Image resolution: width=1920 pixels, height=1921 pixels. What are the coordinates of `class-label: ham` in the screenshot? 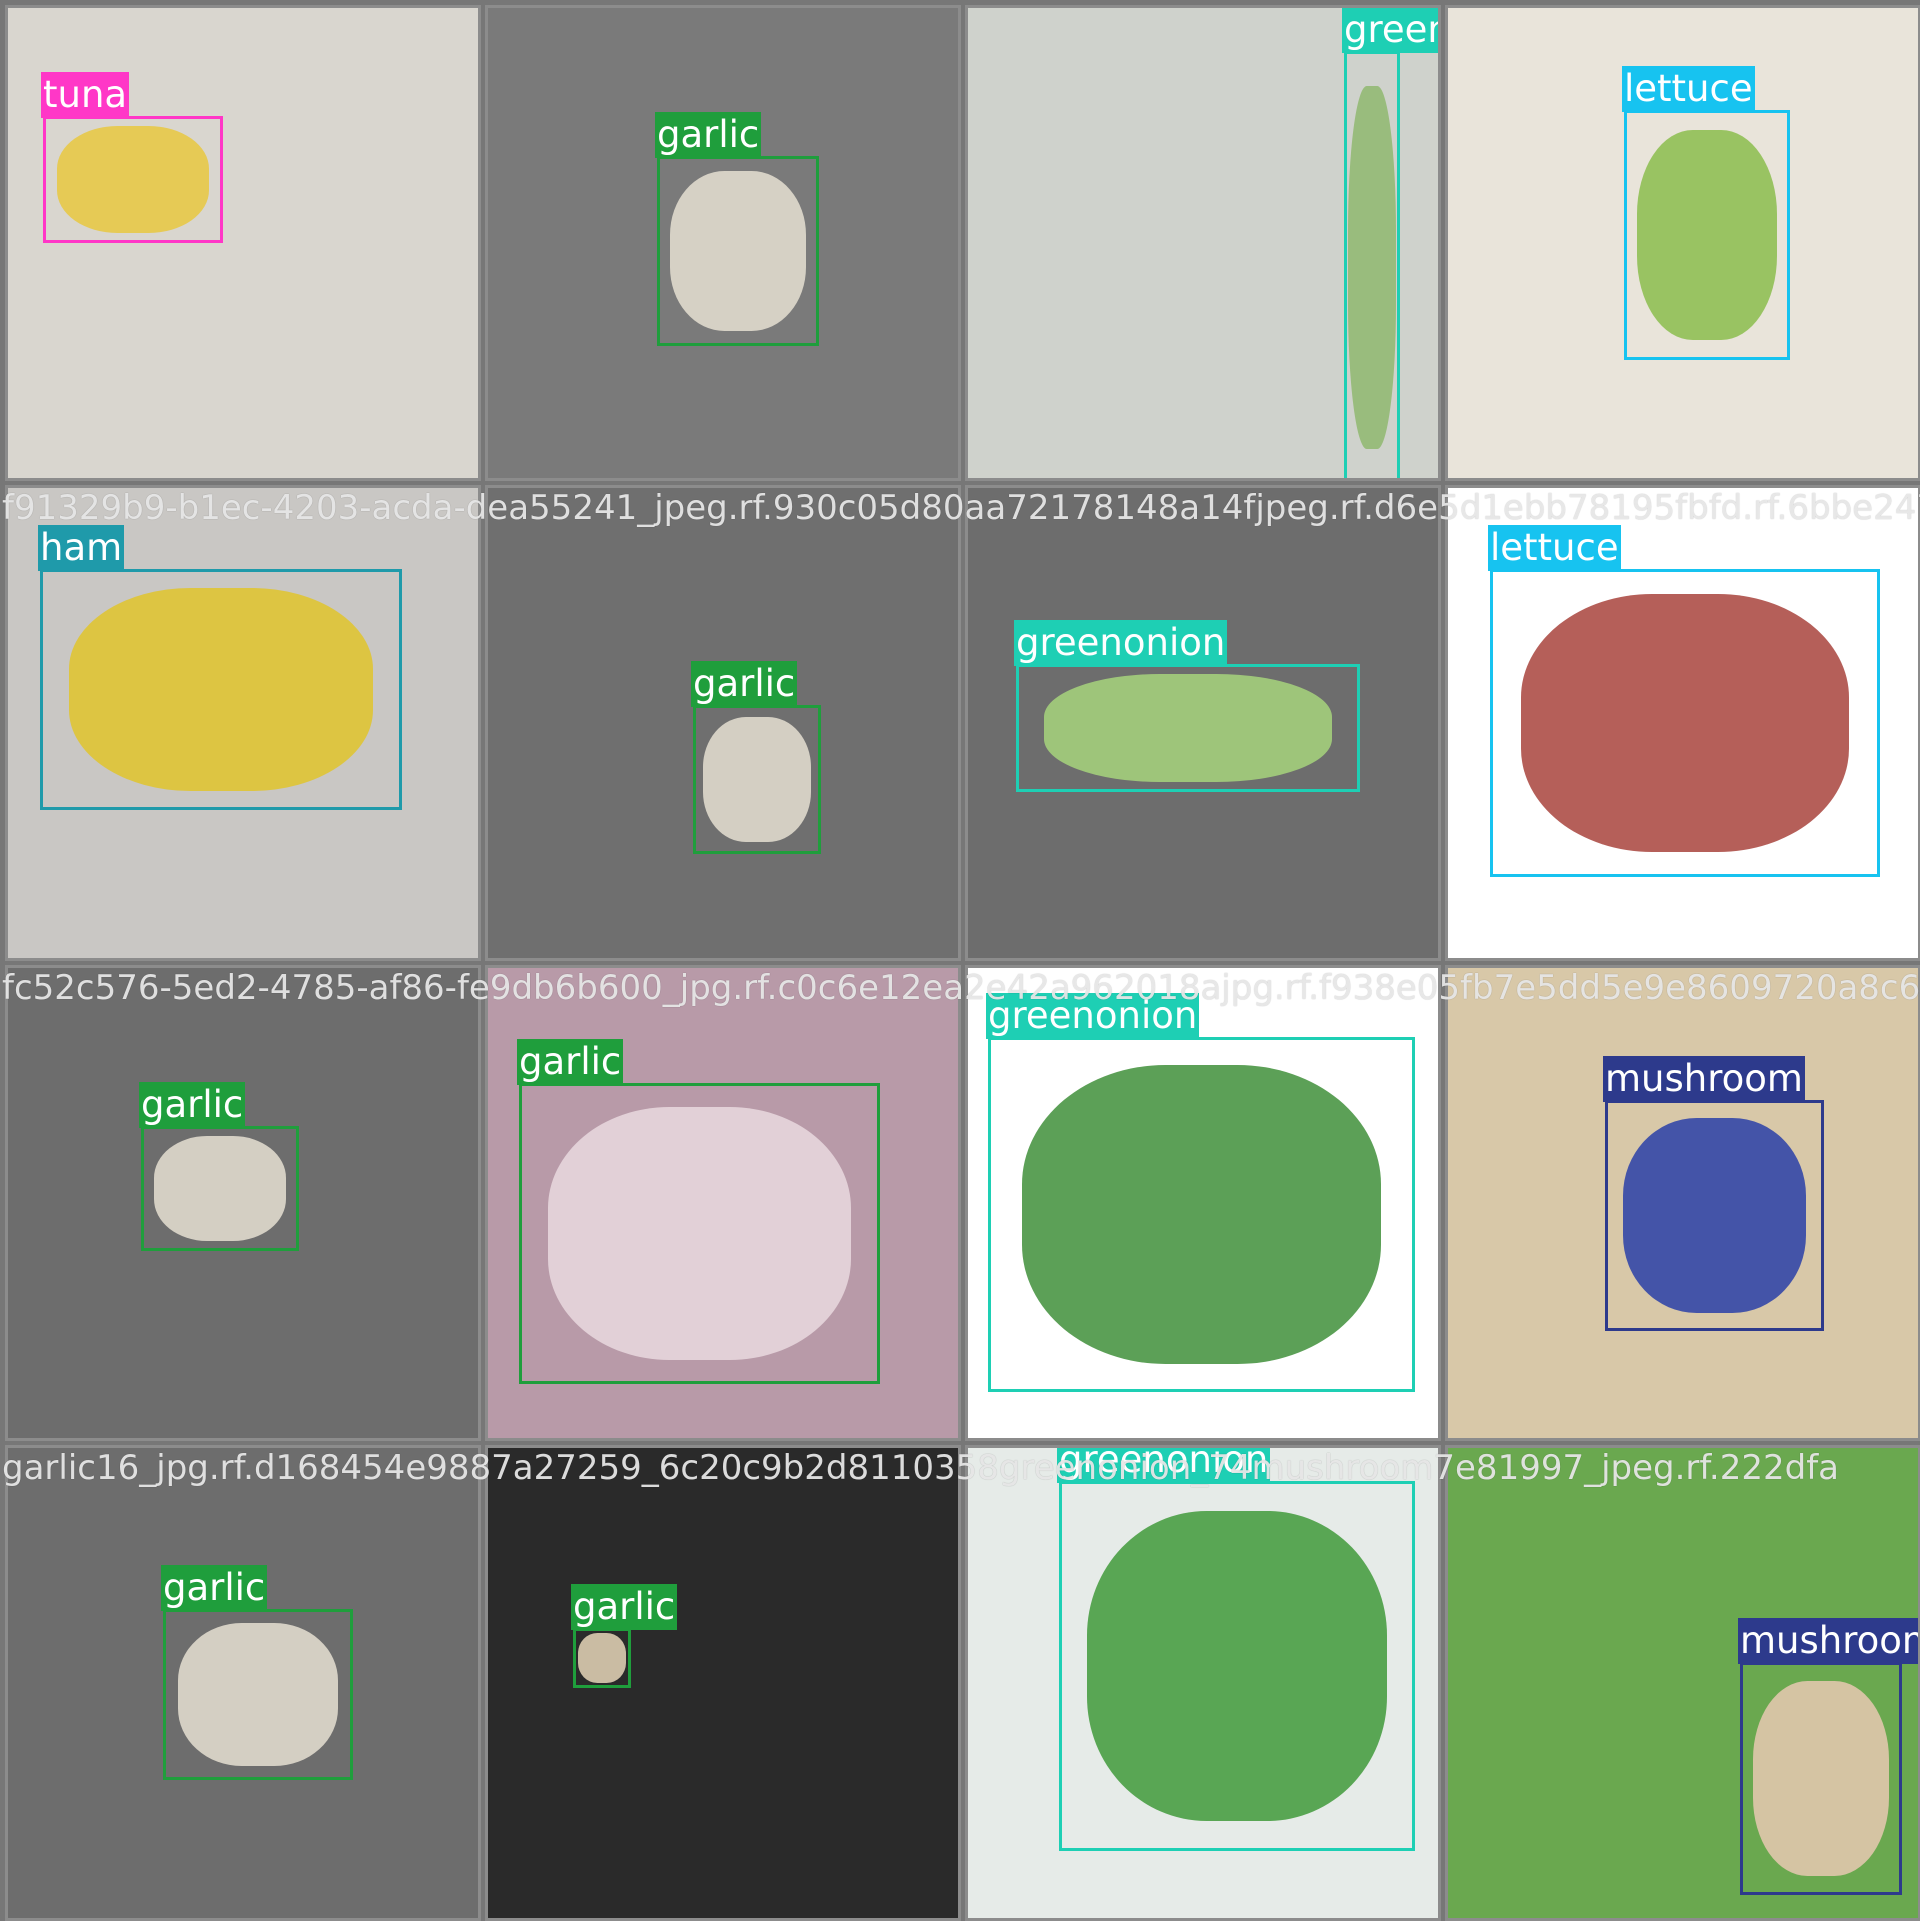 It's located at (81, 548).